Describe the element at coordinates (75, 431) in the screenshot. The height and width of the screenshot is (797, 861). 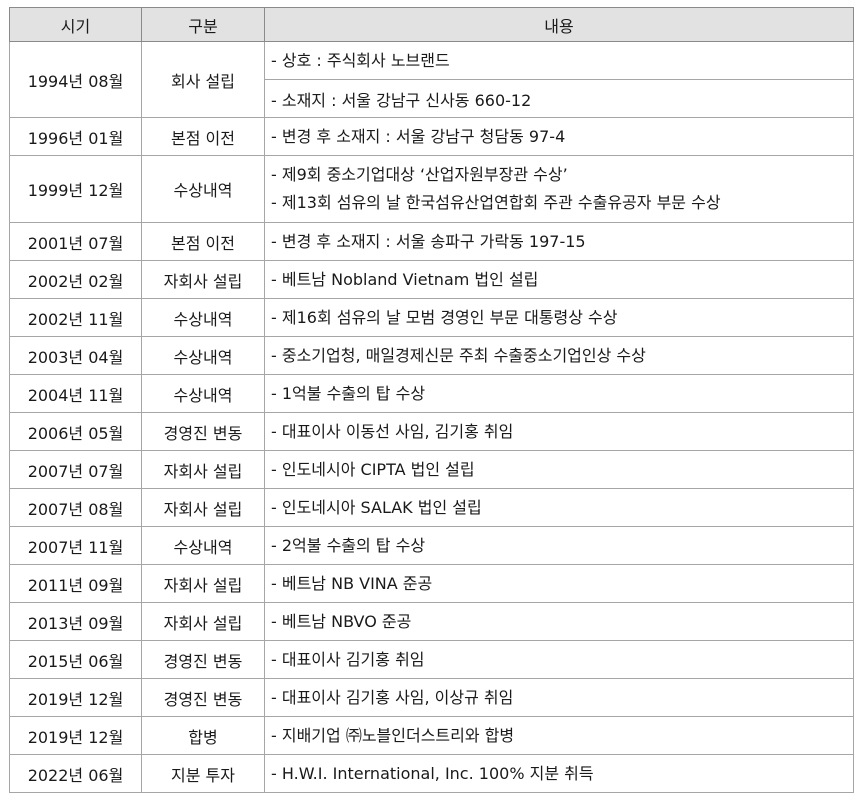
I see `row-date: 2006년 05월` at that location.